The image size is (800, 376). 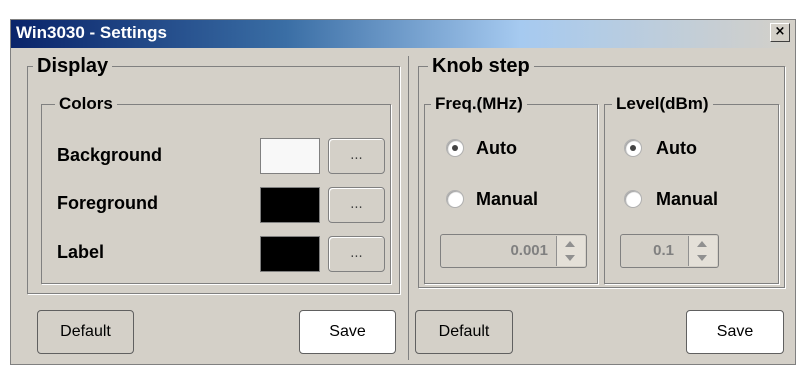 I want to click on level-auto-radio, so click(x=633, y=148).